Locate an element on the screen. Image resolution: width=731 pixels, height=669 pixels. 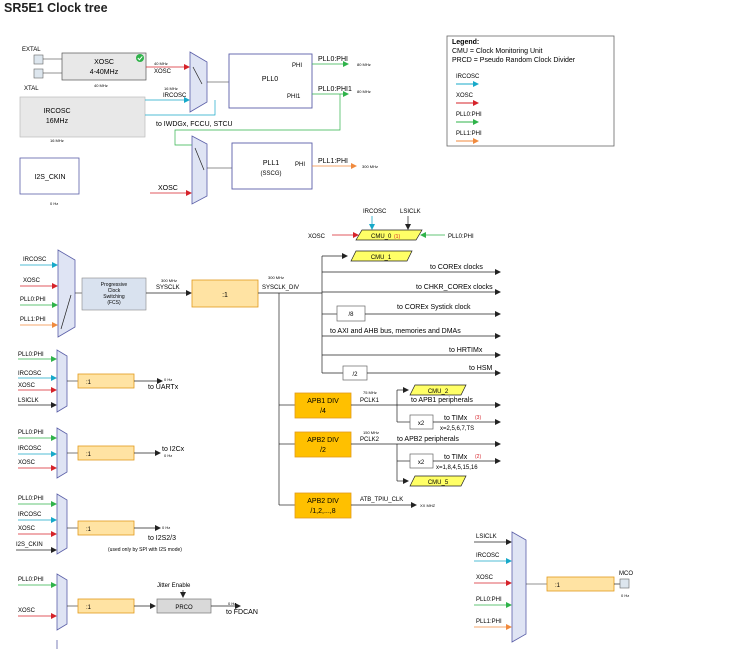
sys-mux-icon is located at coordinates (66, 293).